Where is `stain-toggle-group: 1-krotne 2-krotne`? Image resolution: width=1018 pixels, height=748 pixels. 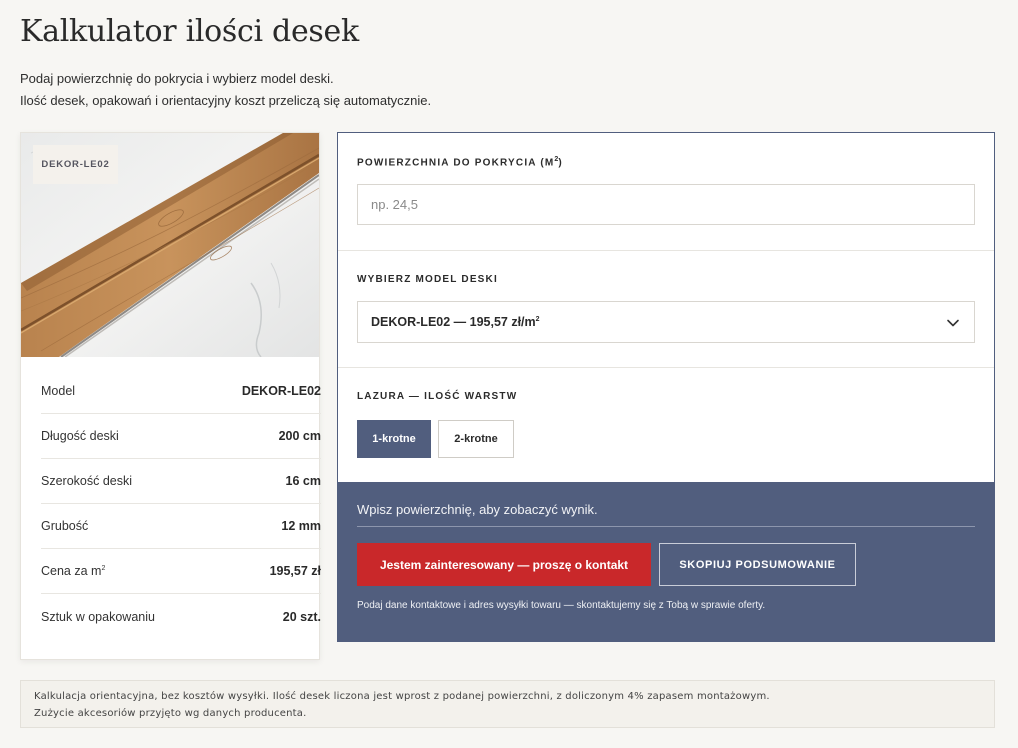
stain-toggle-group: 1-krotne 2-krotne is located at coordinates (435, 439).